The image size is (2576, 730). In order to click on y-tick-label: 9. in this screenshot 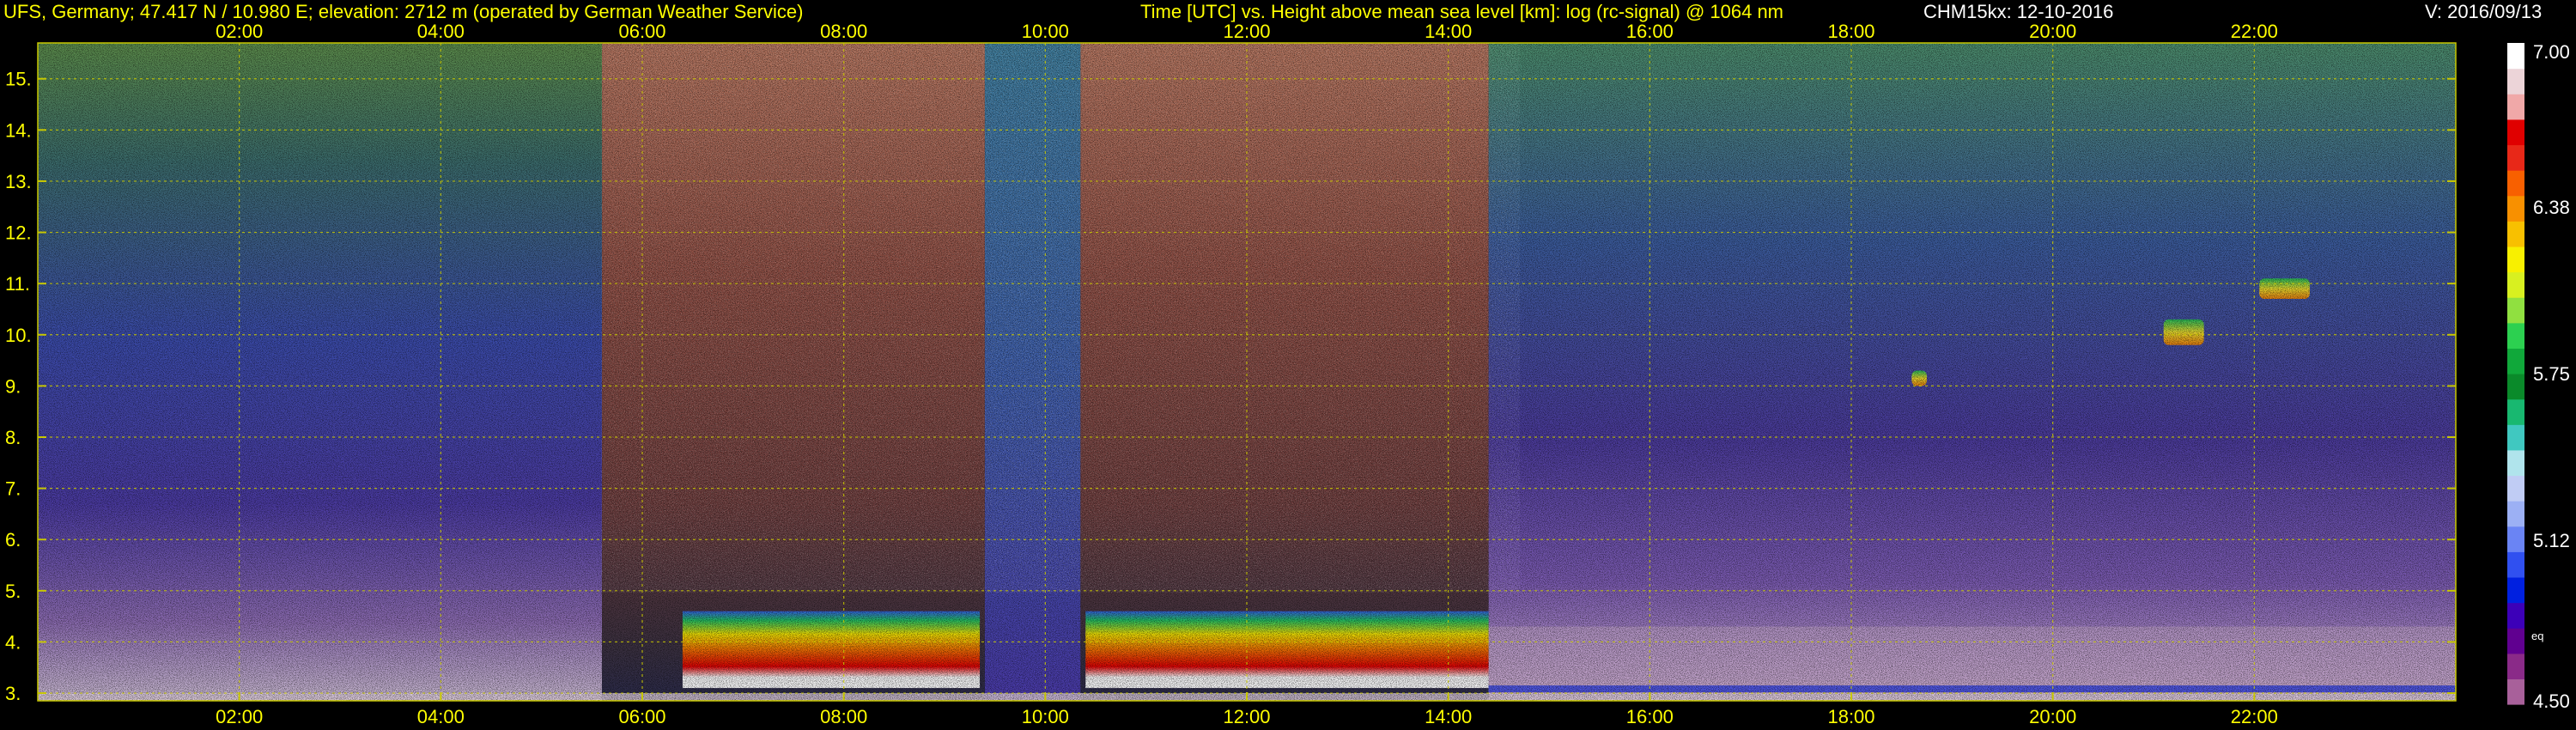, I will do `click(13, 386)`.